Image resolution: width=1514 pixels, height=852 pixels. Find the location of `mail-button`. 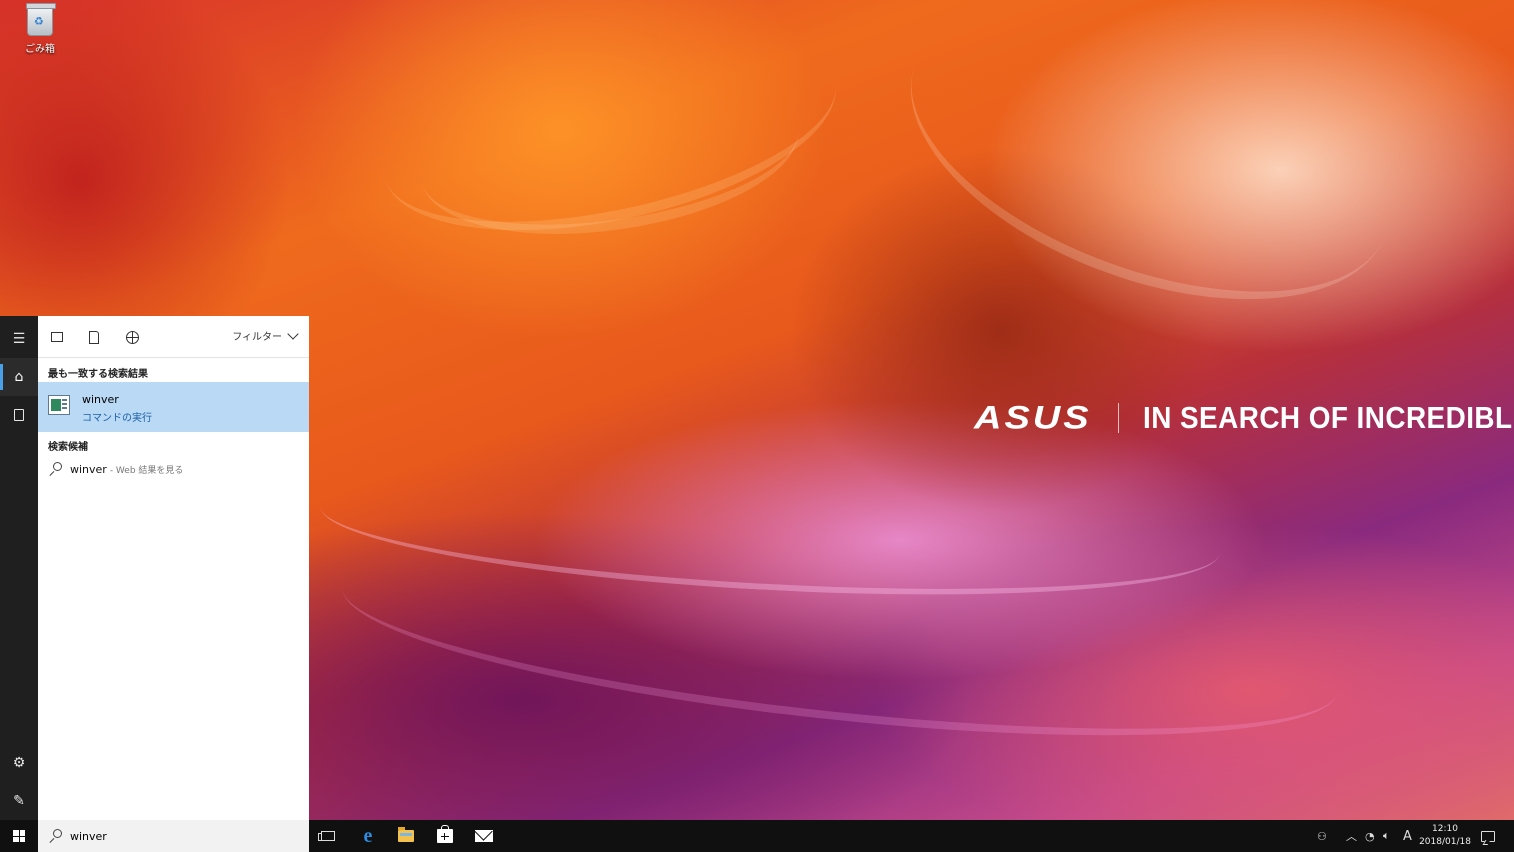

mail-button is located at coordinates (484, 836).